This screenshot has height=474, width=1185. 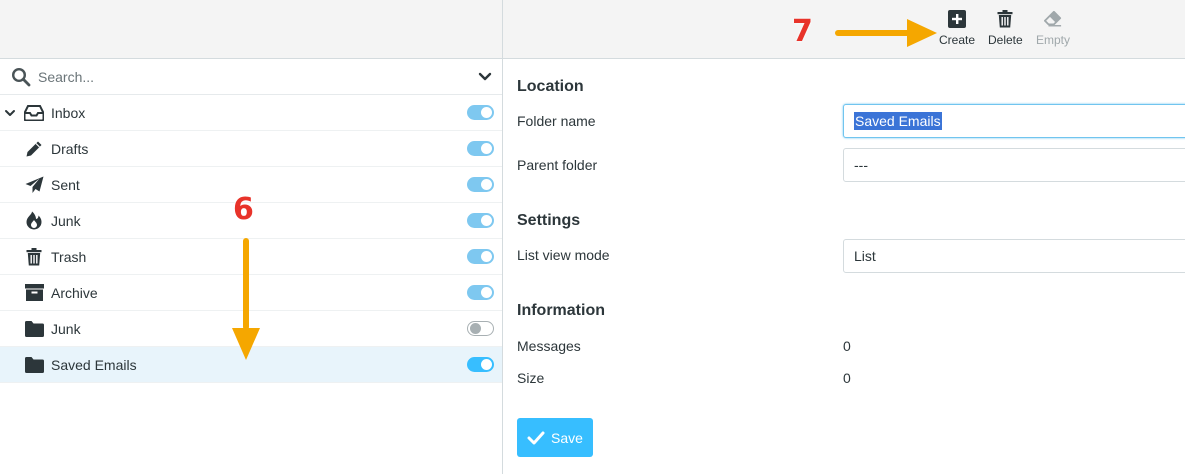 I want to click on eraser-icon, so click(x=1053, y=18).